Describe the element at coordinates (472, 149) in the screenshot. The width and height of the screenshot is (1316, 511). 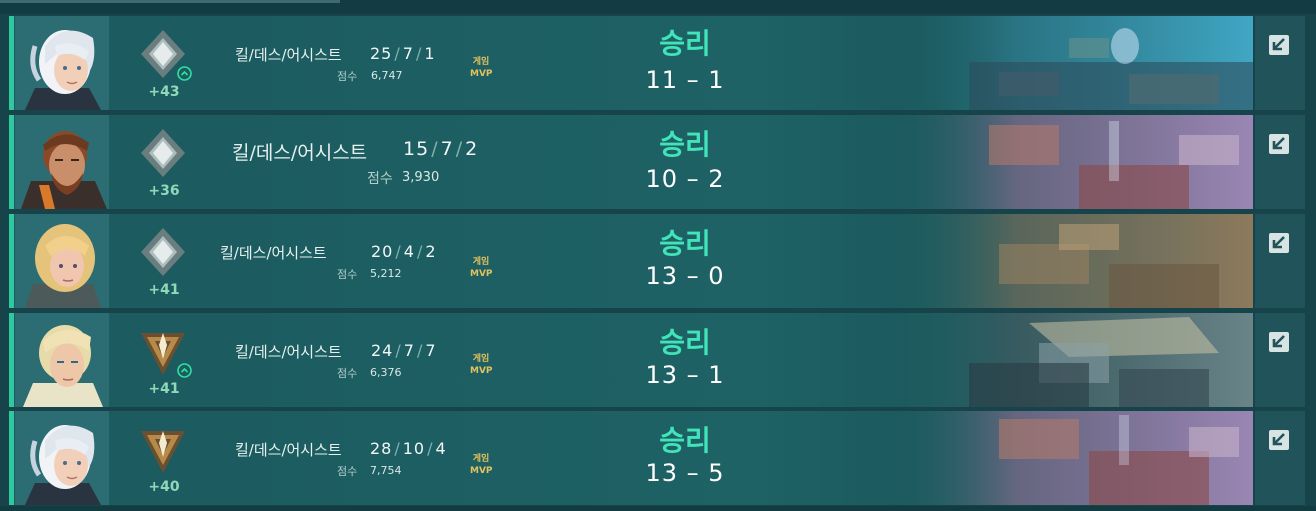
I see `assists: 2` at that location.